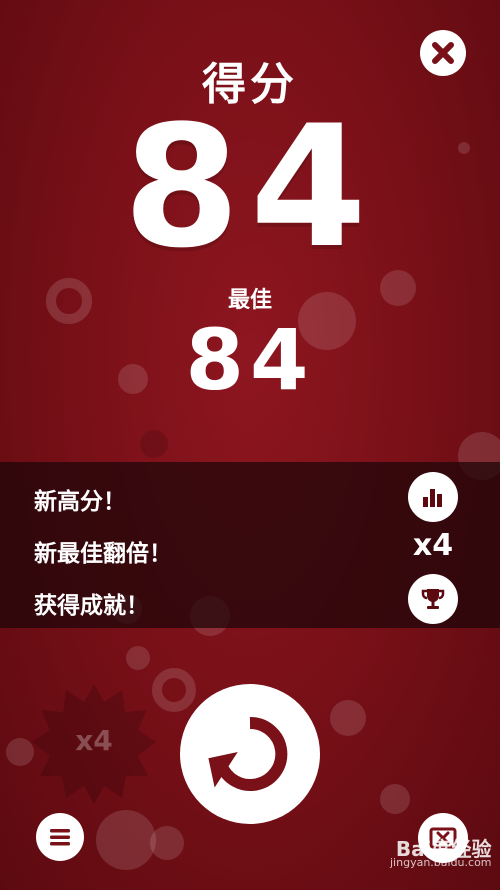 This screenshot has height=890, width=500. I want to click on achievements-button, so click(433, 599).